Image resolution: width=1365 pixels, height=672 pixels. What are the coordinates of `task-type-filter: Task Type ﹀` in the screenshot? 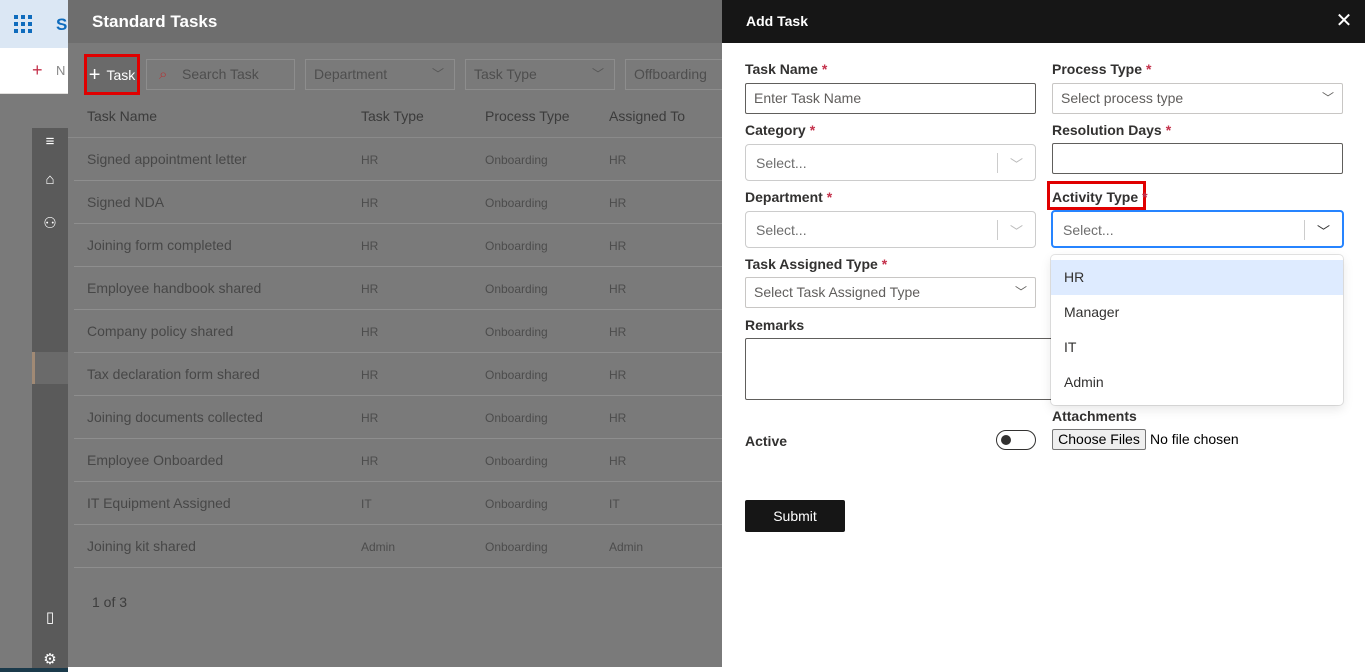 It's located at (540, 74).